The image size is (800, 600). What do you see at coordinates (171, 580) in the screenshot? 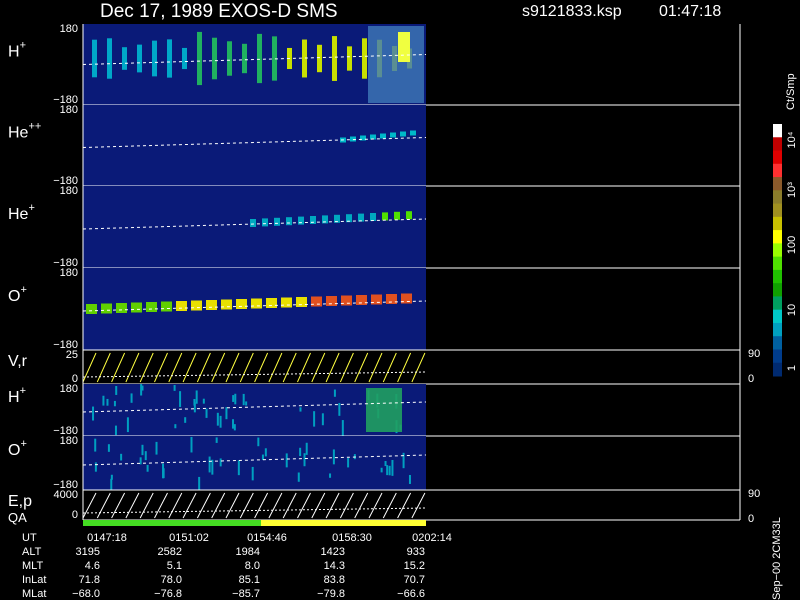
I see `ephemeris-value: 78.0` at bounding box center [171, 580].